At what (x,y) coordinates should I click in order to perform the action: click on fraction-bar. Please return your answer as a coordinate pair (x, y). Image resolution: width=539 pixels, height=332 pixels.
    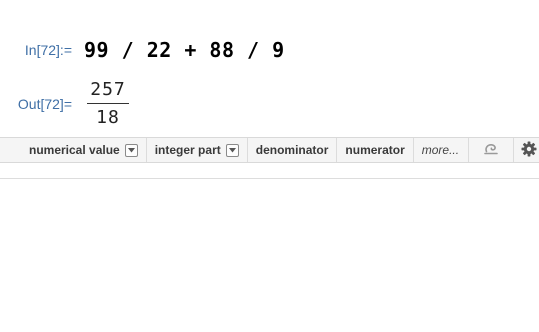
    Looking at the image, I should click on (108, 103).